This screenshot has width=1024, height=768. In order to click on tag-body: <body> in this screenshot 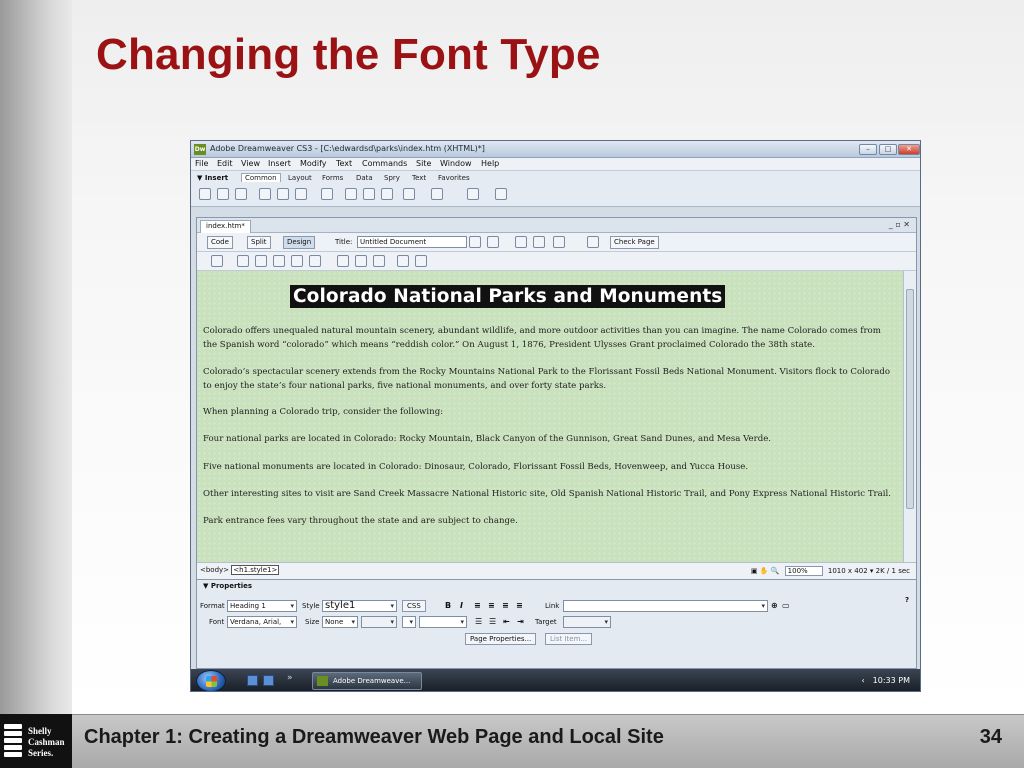, I will do `click(214, 570)`.